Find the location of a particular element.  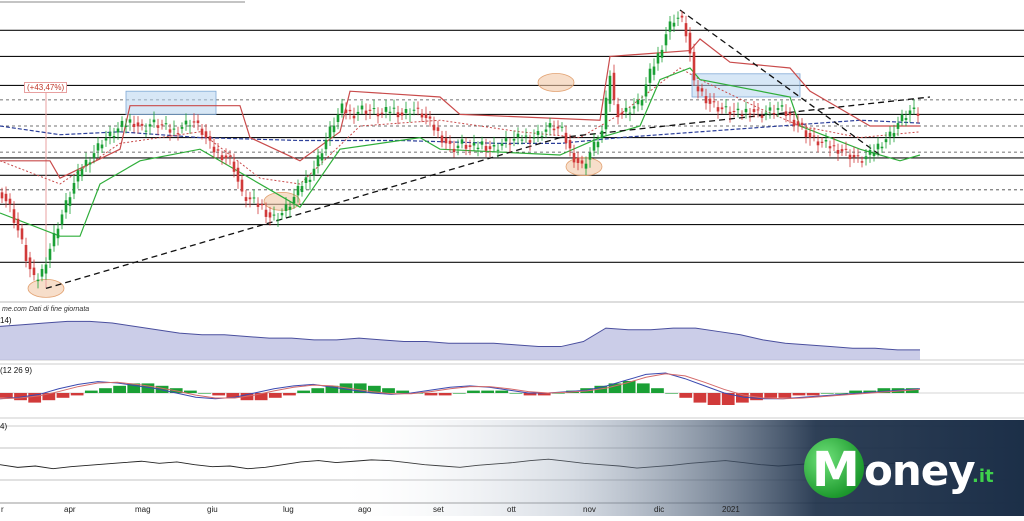

x-tick-6: set is located at coordinates (438, 509).